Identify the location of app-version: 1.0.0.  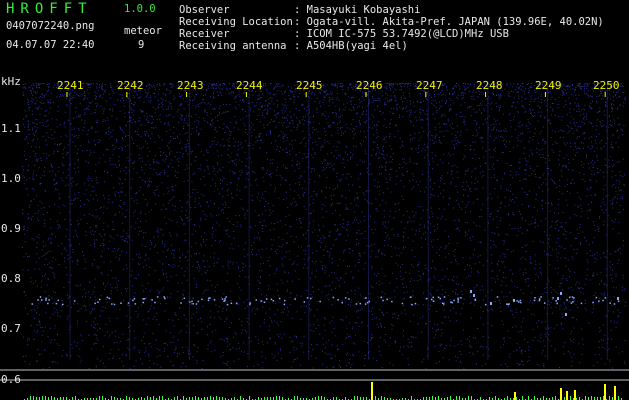
(140, 9).